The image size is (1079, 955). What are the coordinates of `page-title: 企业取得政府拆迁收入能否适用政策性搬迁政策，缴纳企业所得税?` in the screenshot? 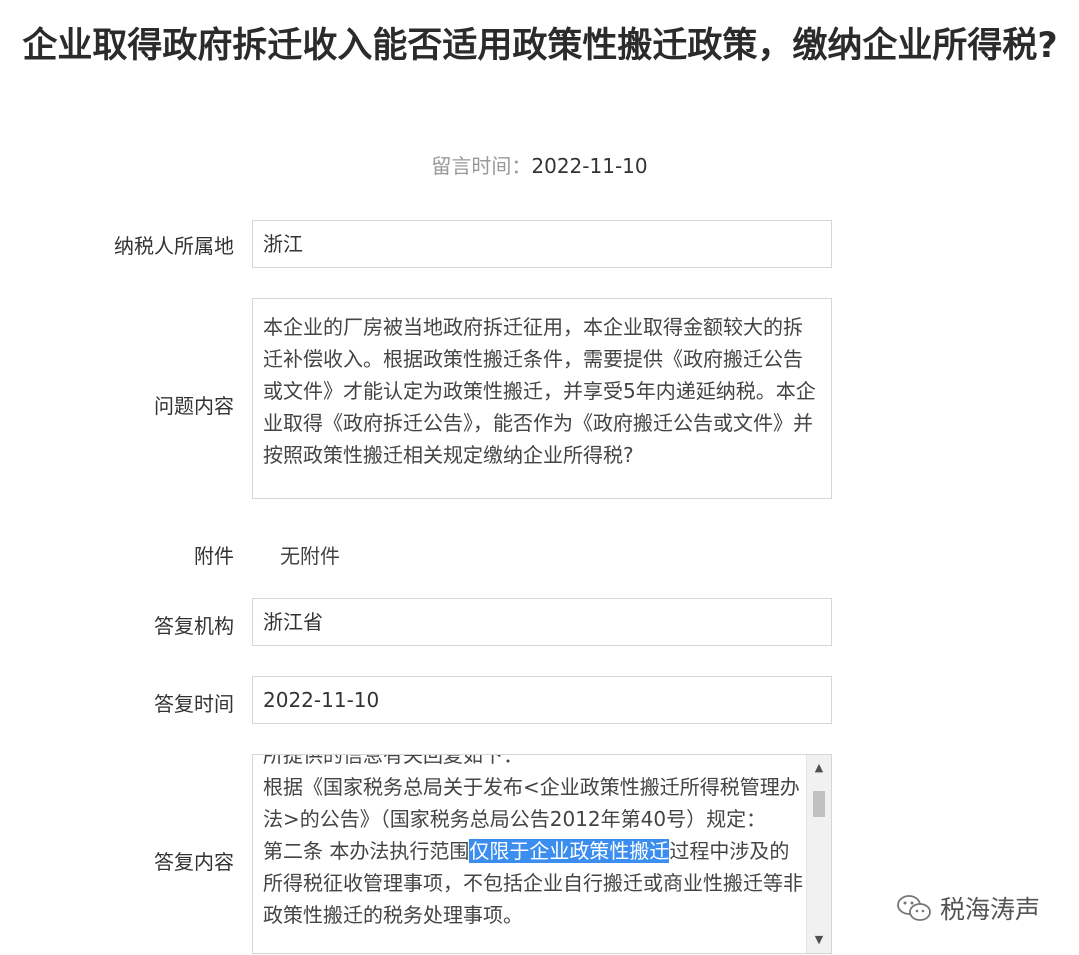 It's located at (540, 46).